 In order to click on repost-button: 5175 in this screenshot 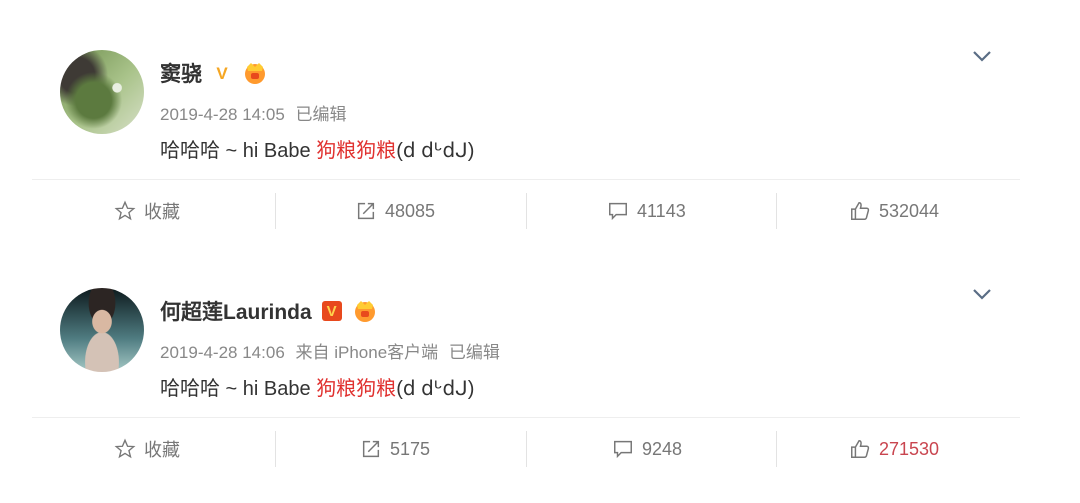, I will do `click(395, 449)`.